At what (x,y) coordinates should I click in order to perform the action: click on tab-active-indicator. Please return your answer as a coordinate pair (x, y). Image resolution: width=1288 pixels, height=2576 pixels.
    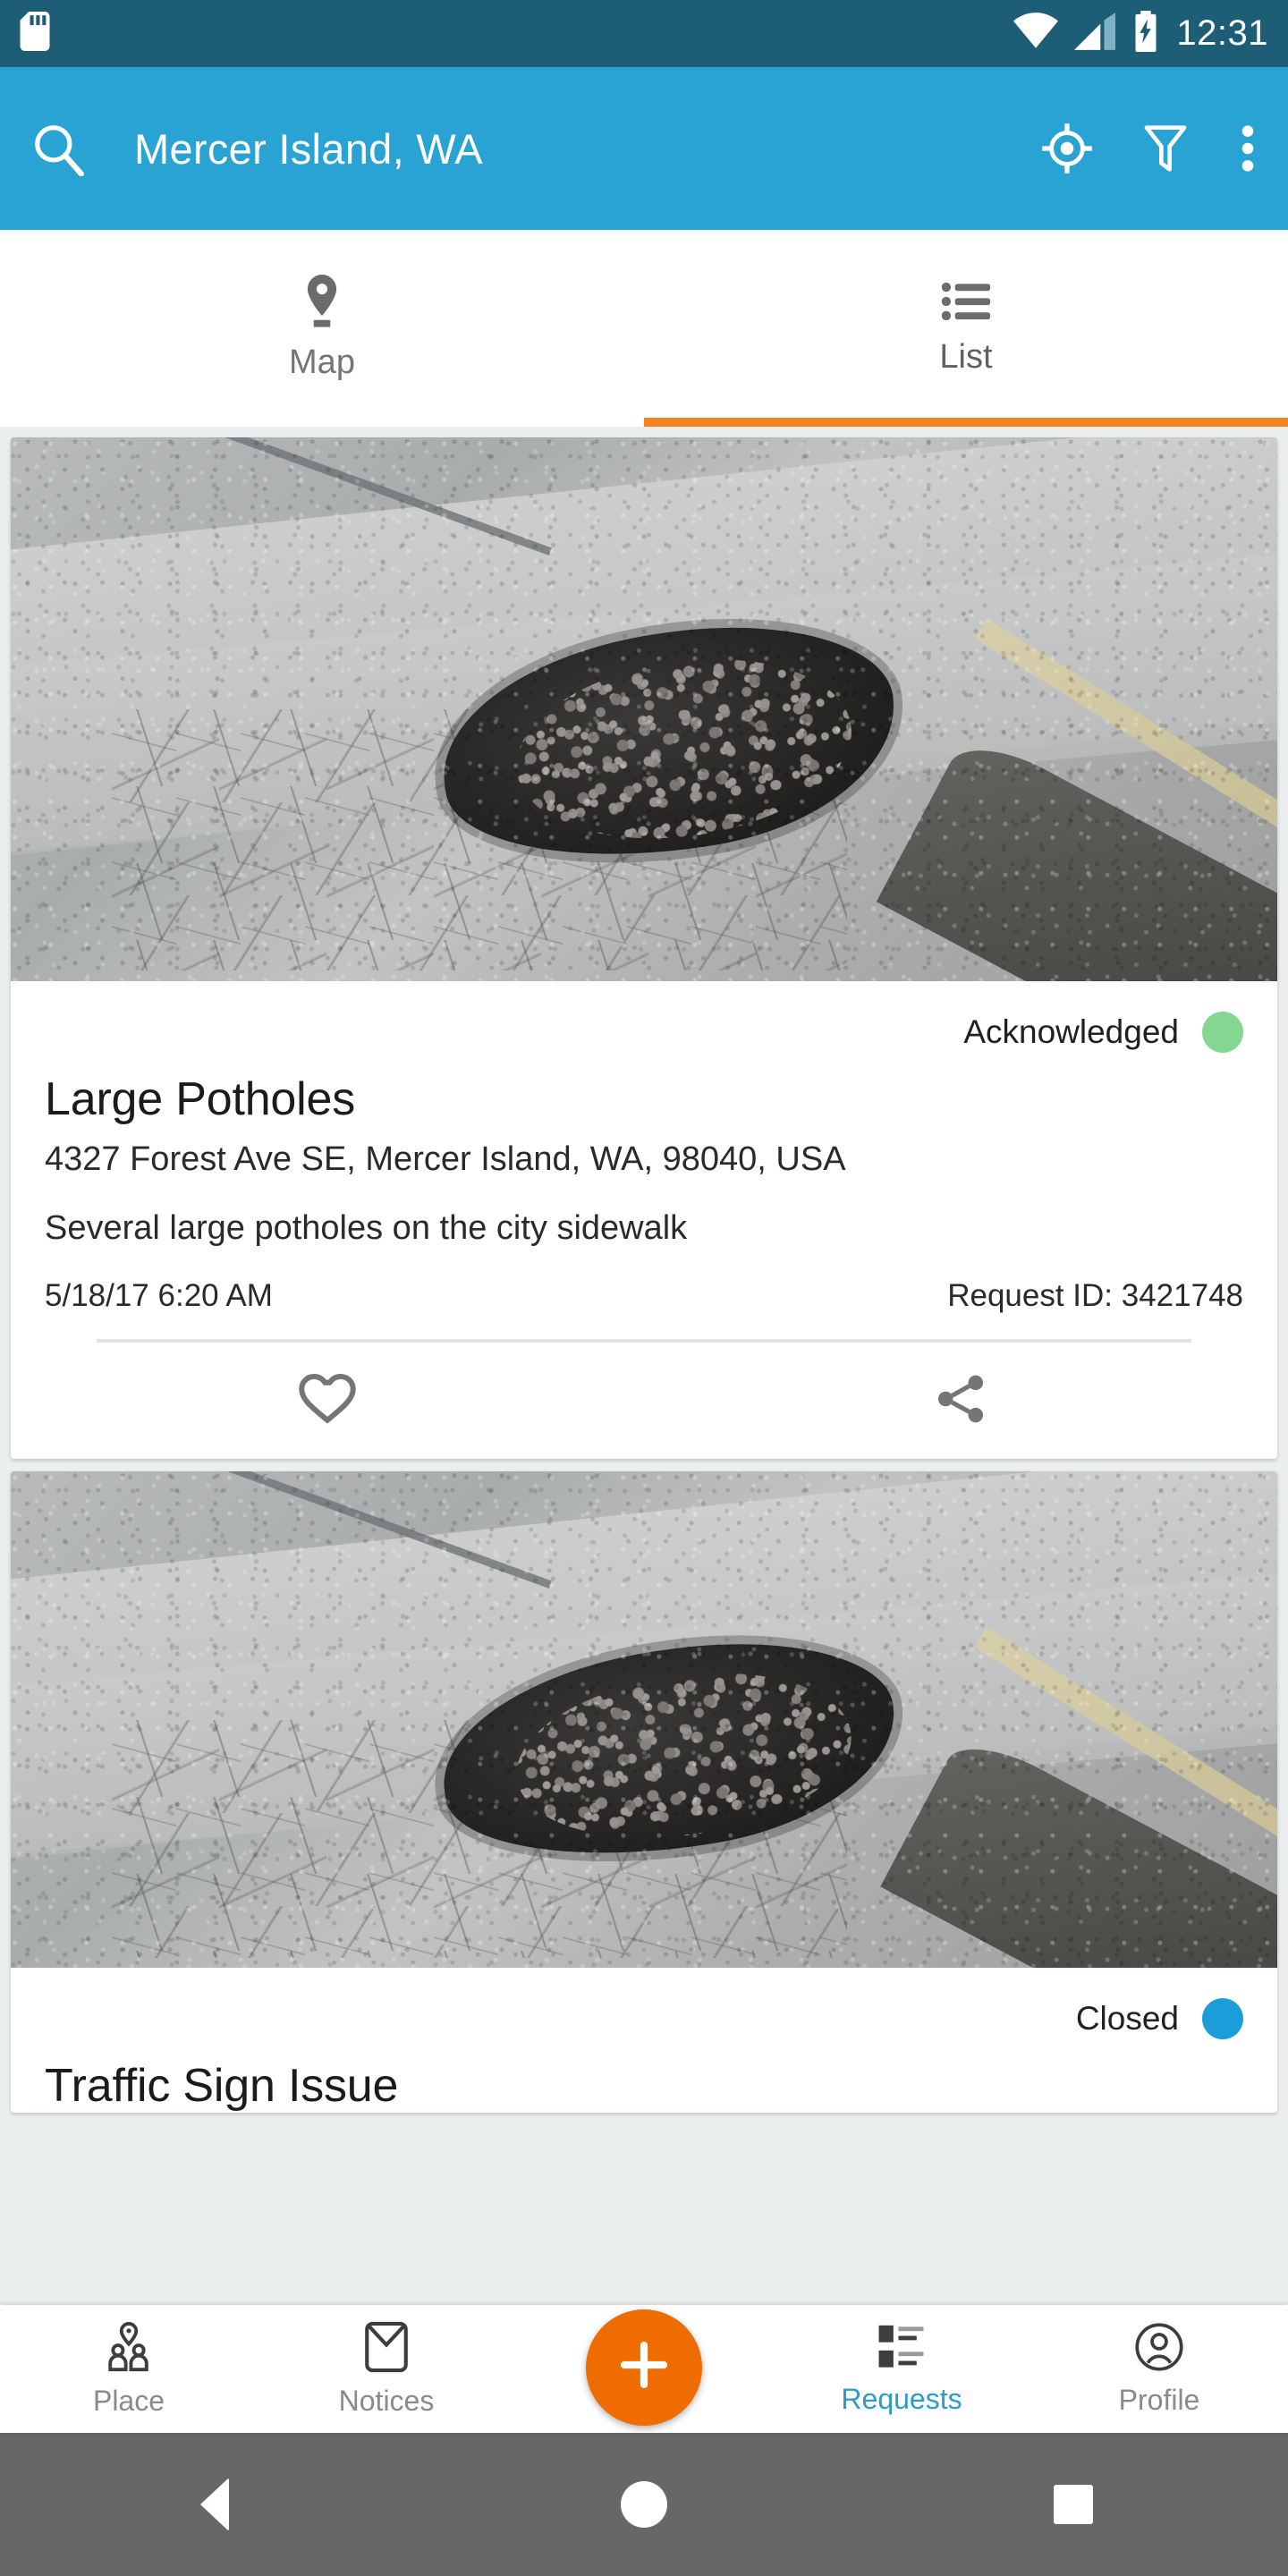
    Looking at the image, I should click on (966, 422).